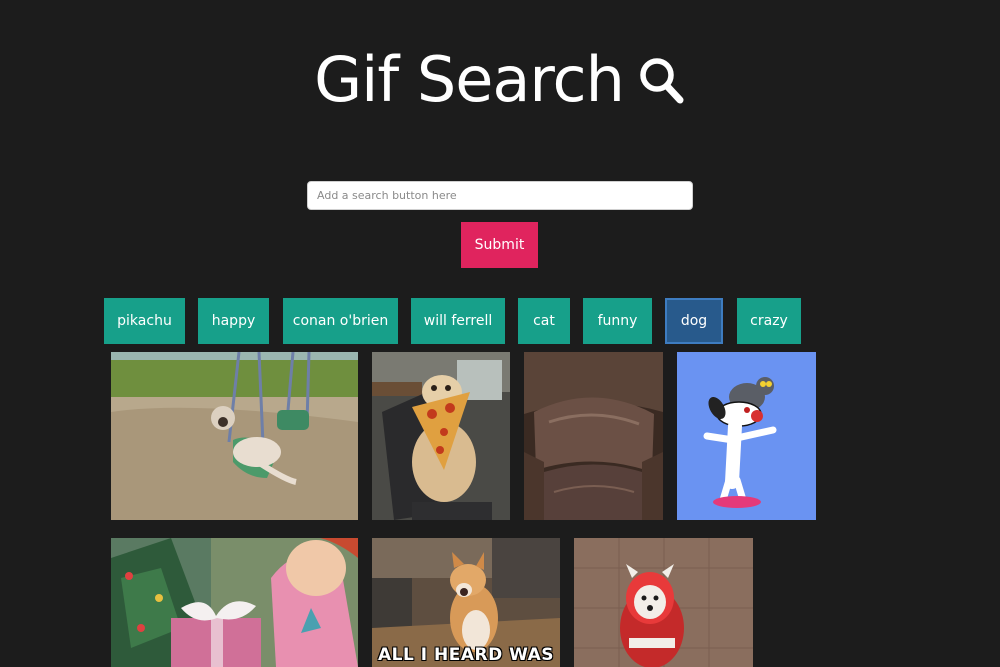 The width and height of the screenshot is (1000, 667). What do you see at coordinates (340, 321) in the screenshot?
I see `tag-button-conan-obrien: conan o'brien` at bounding box center [340, 321].